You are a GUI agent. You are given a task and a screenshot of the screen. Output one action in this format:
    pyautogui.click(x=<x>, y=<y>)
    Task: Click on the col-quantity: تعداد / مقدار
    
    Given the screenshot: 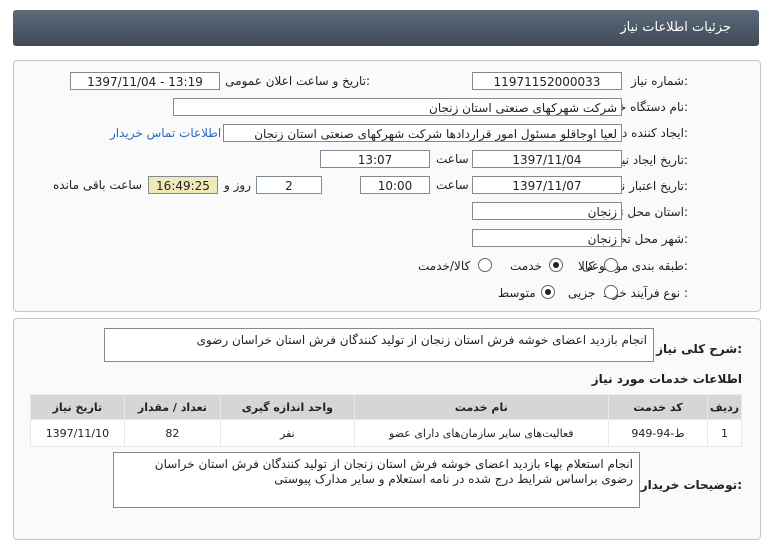 What is the action you would take?
    pyautogui.click(x=172, y=407)
    